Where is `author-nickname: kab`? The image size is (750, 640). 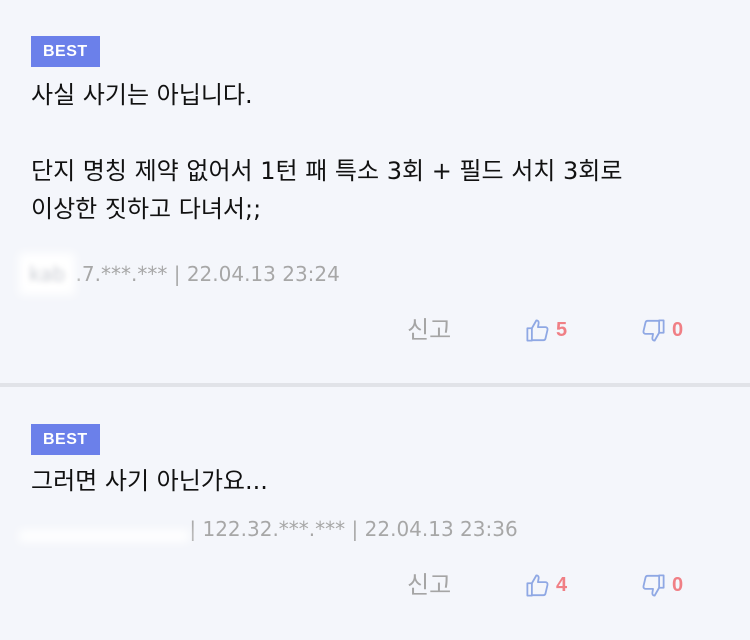 author-nickname: kab is located at coordinates (47, 274).